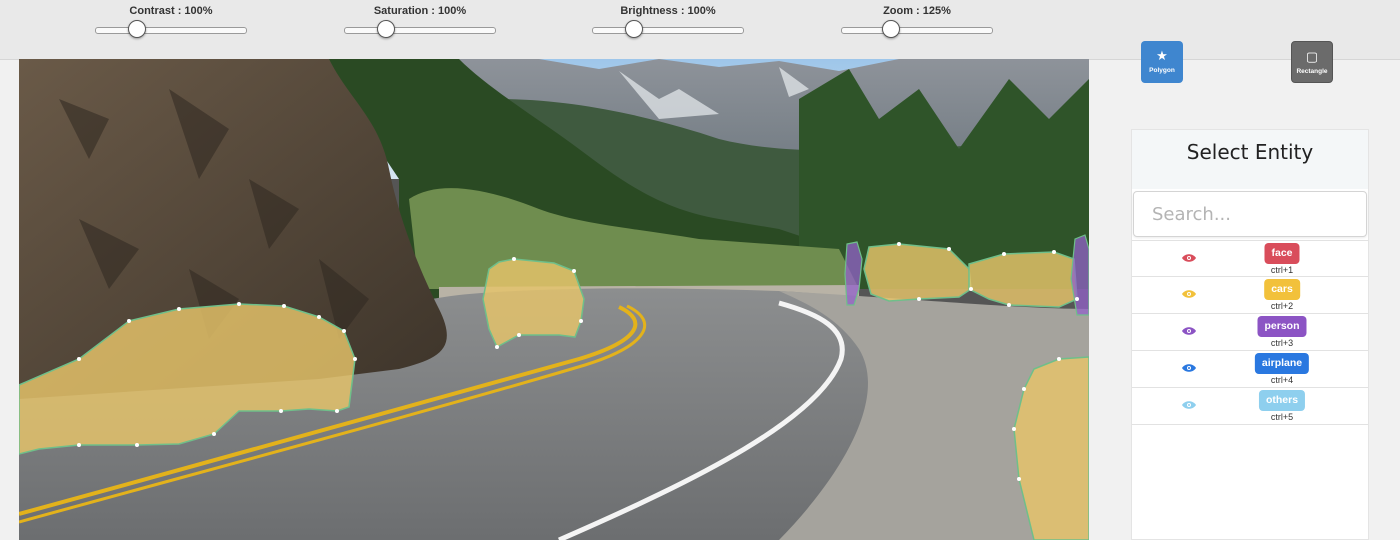 This screenshot has height=540, width=1400. Describe the element at coordinates (386, 29) in the screenshot. I see `saturation-slider-thumb` at that location.